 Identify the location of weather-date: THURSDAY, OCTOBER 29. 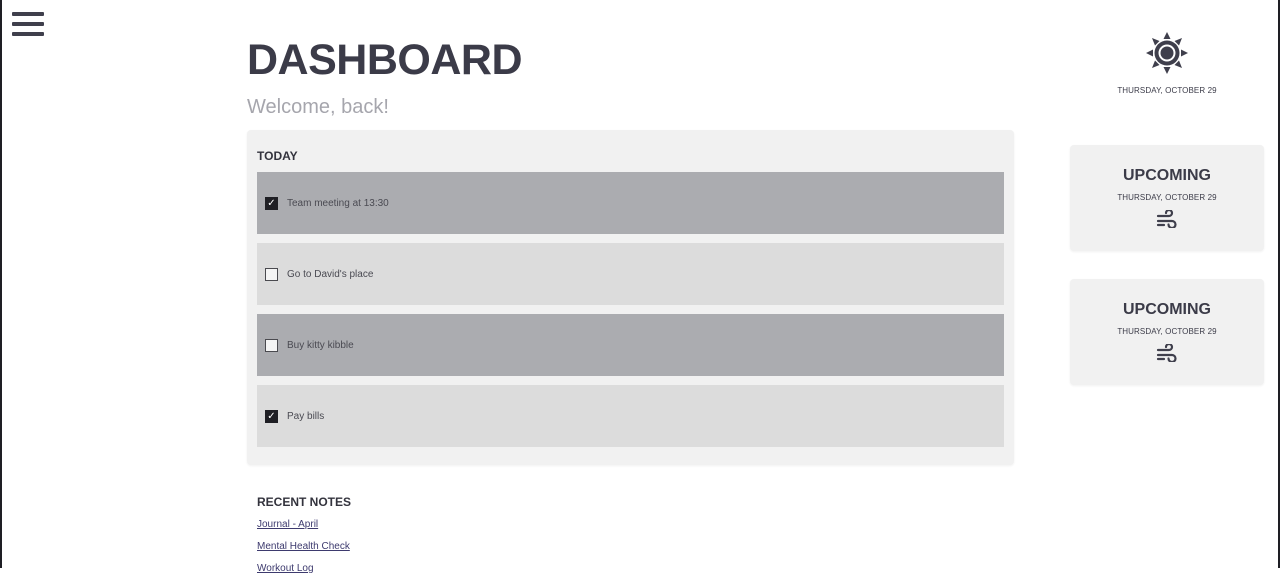
(1167, 90).